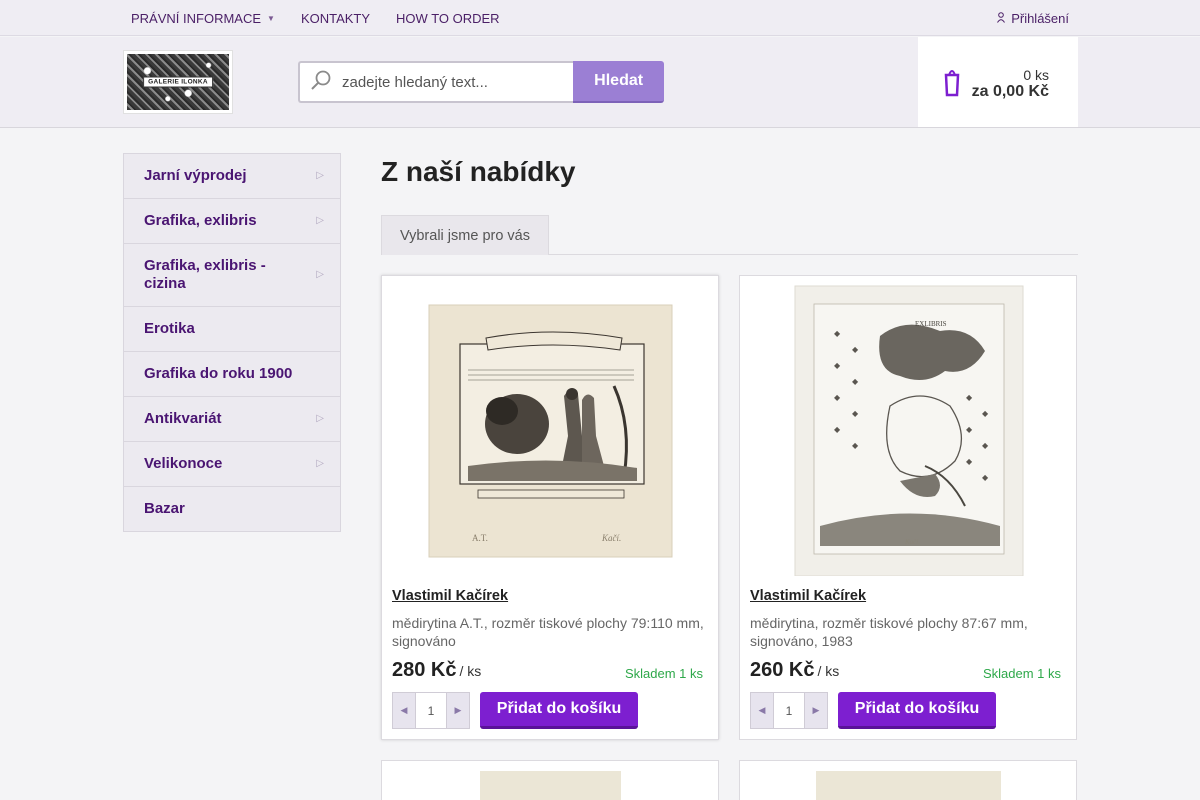 The image size is (1200, 800). I want to click on sidebar-item-graphics-before-1900: Grafika do roku 1900, so click(232, 374).